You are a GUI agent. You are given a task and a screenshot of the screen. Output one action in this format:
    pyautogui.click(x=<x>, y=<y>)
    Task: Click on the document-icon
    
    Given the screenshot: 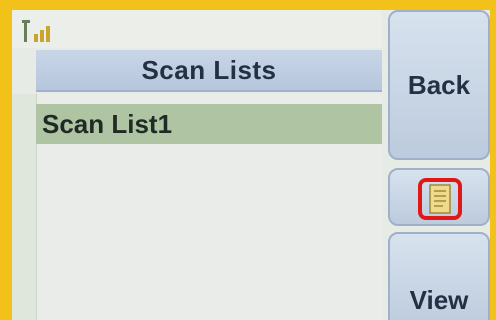 What is the action you would take?
    pyautogui.click(x=440, y=199)
    